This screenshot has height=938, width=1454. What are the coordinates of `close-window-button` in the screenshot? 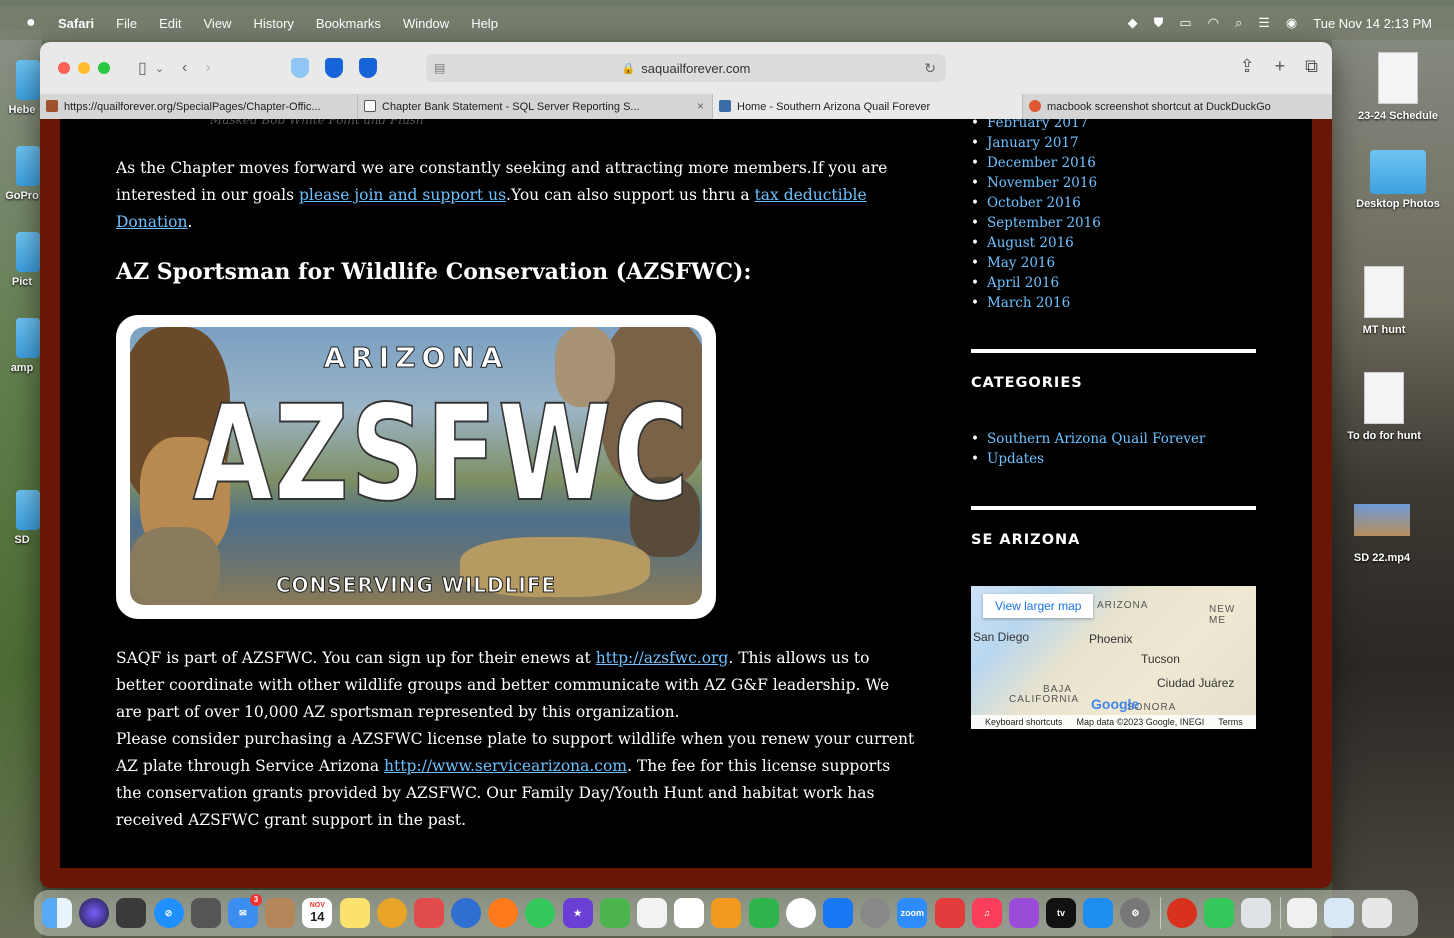 It's located at (64, 68).